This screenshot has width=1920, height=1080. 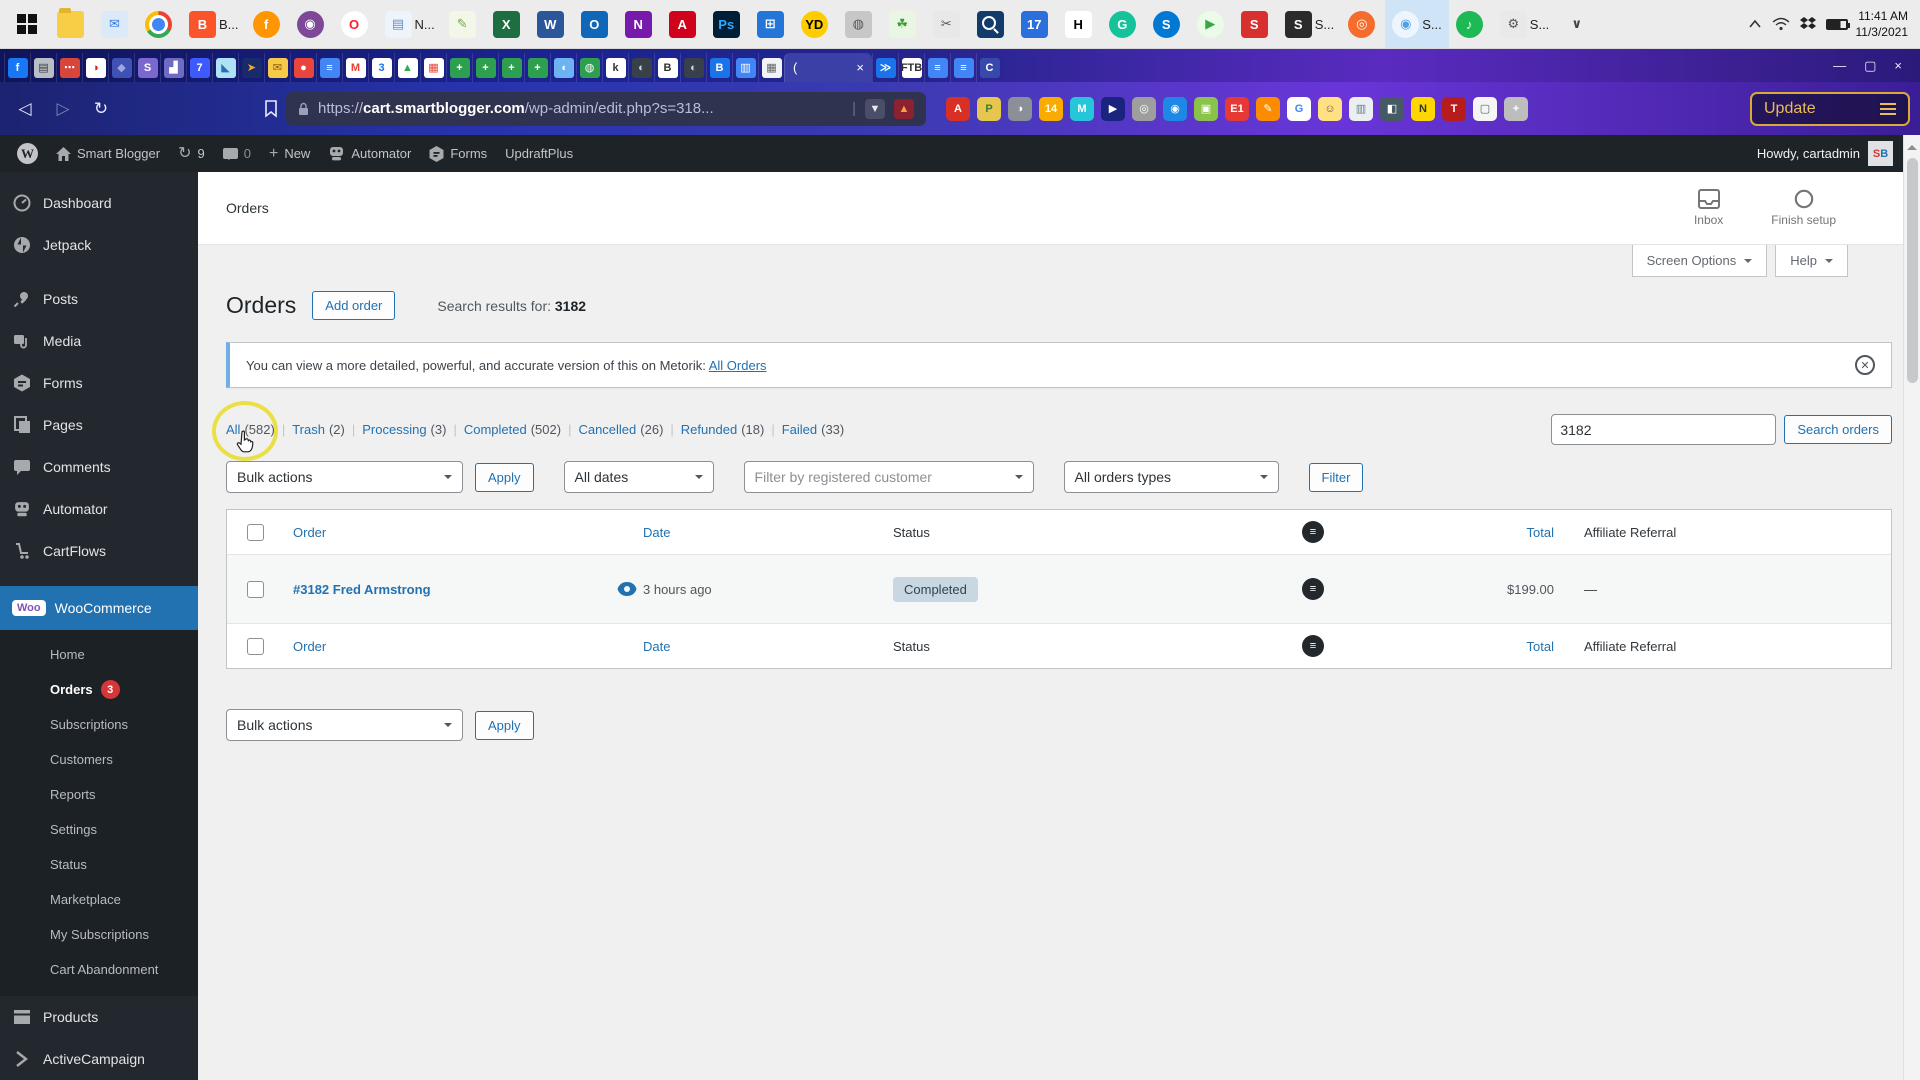 What do you see at coordinates (95, 67) in the screenshot?
I see `browser-tab: ◑` at bounding box center [95, 67].